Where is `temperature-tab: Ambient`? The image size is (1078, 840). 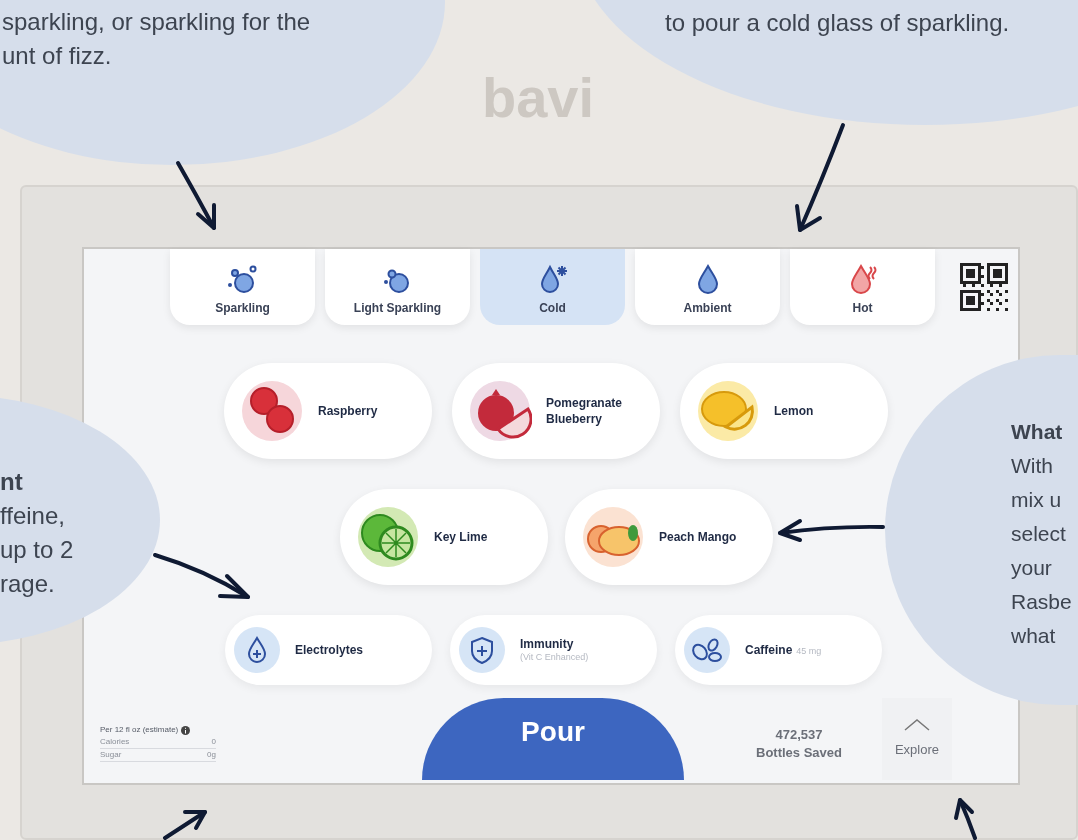 temperature-tab: Ambient is located at coordinates (707, 287).